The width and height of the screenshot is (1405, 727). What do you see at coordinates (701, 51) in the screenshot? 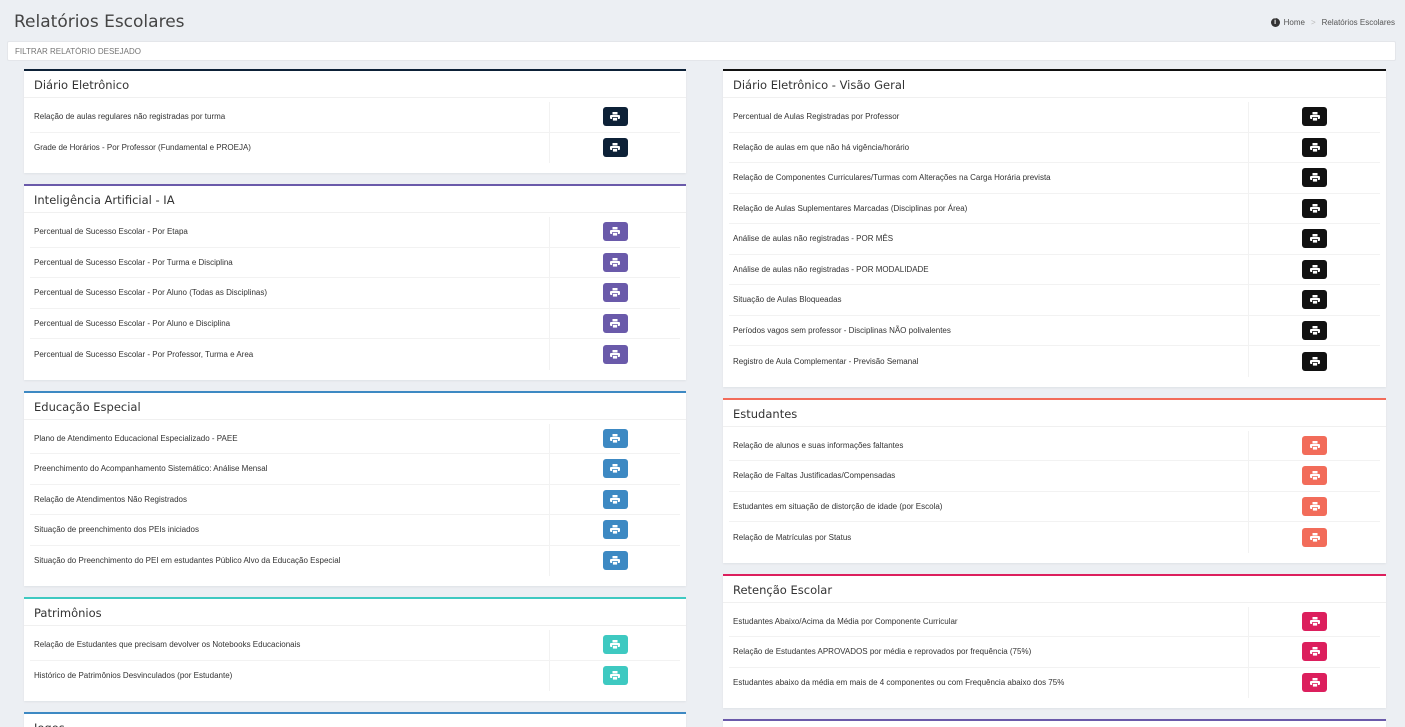
I see `report-filter-input` at bounding box center [701, 51].